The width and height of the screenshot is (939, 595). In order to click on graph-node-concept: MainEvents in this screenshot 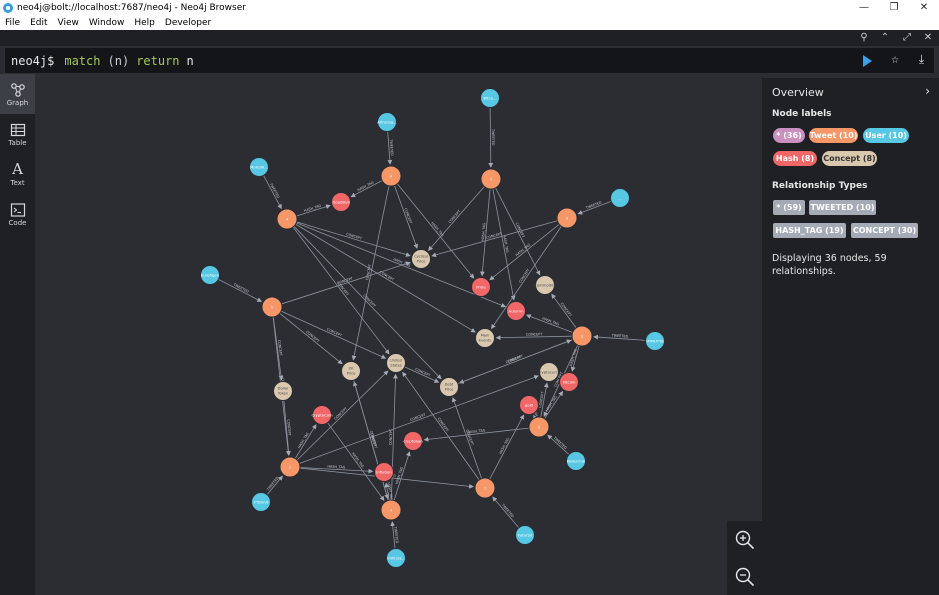, I will do `click(485, 338)`.